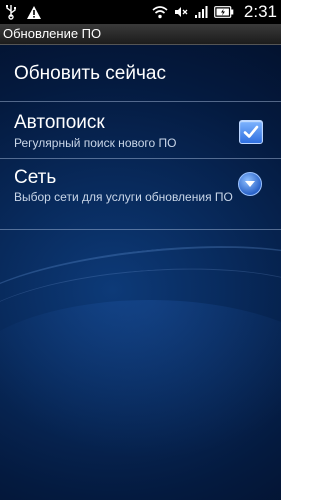  What do you see at coordinates (140, 130) in the screenshot?
I see `autosearch-item: Автопоиск Регулярный поиск нового ПО` at bounding box center [140, 130].